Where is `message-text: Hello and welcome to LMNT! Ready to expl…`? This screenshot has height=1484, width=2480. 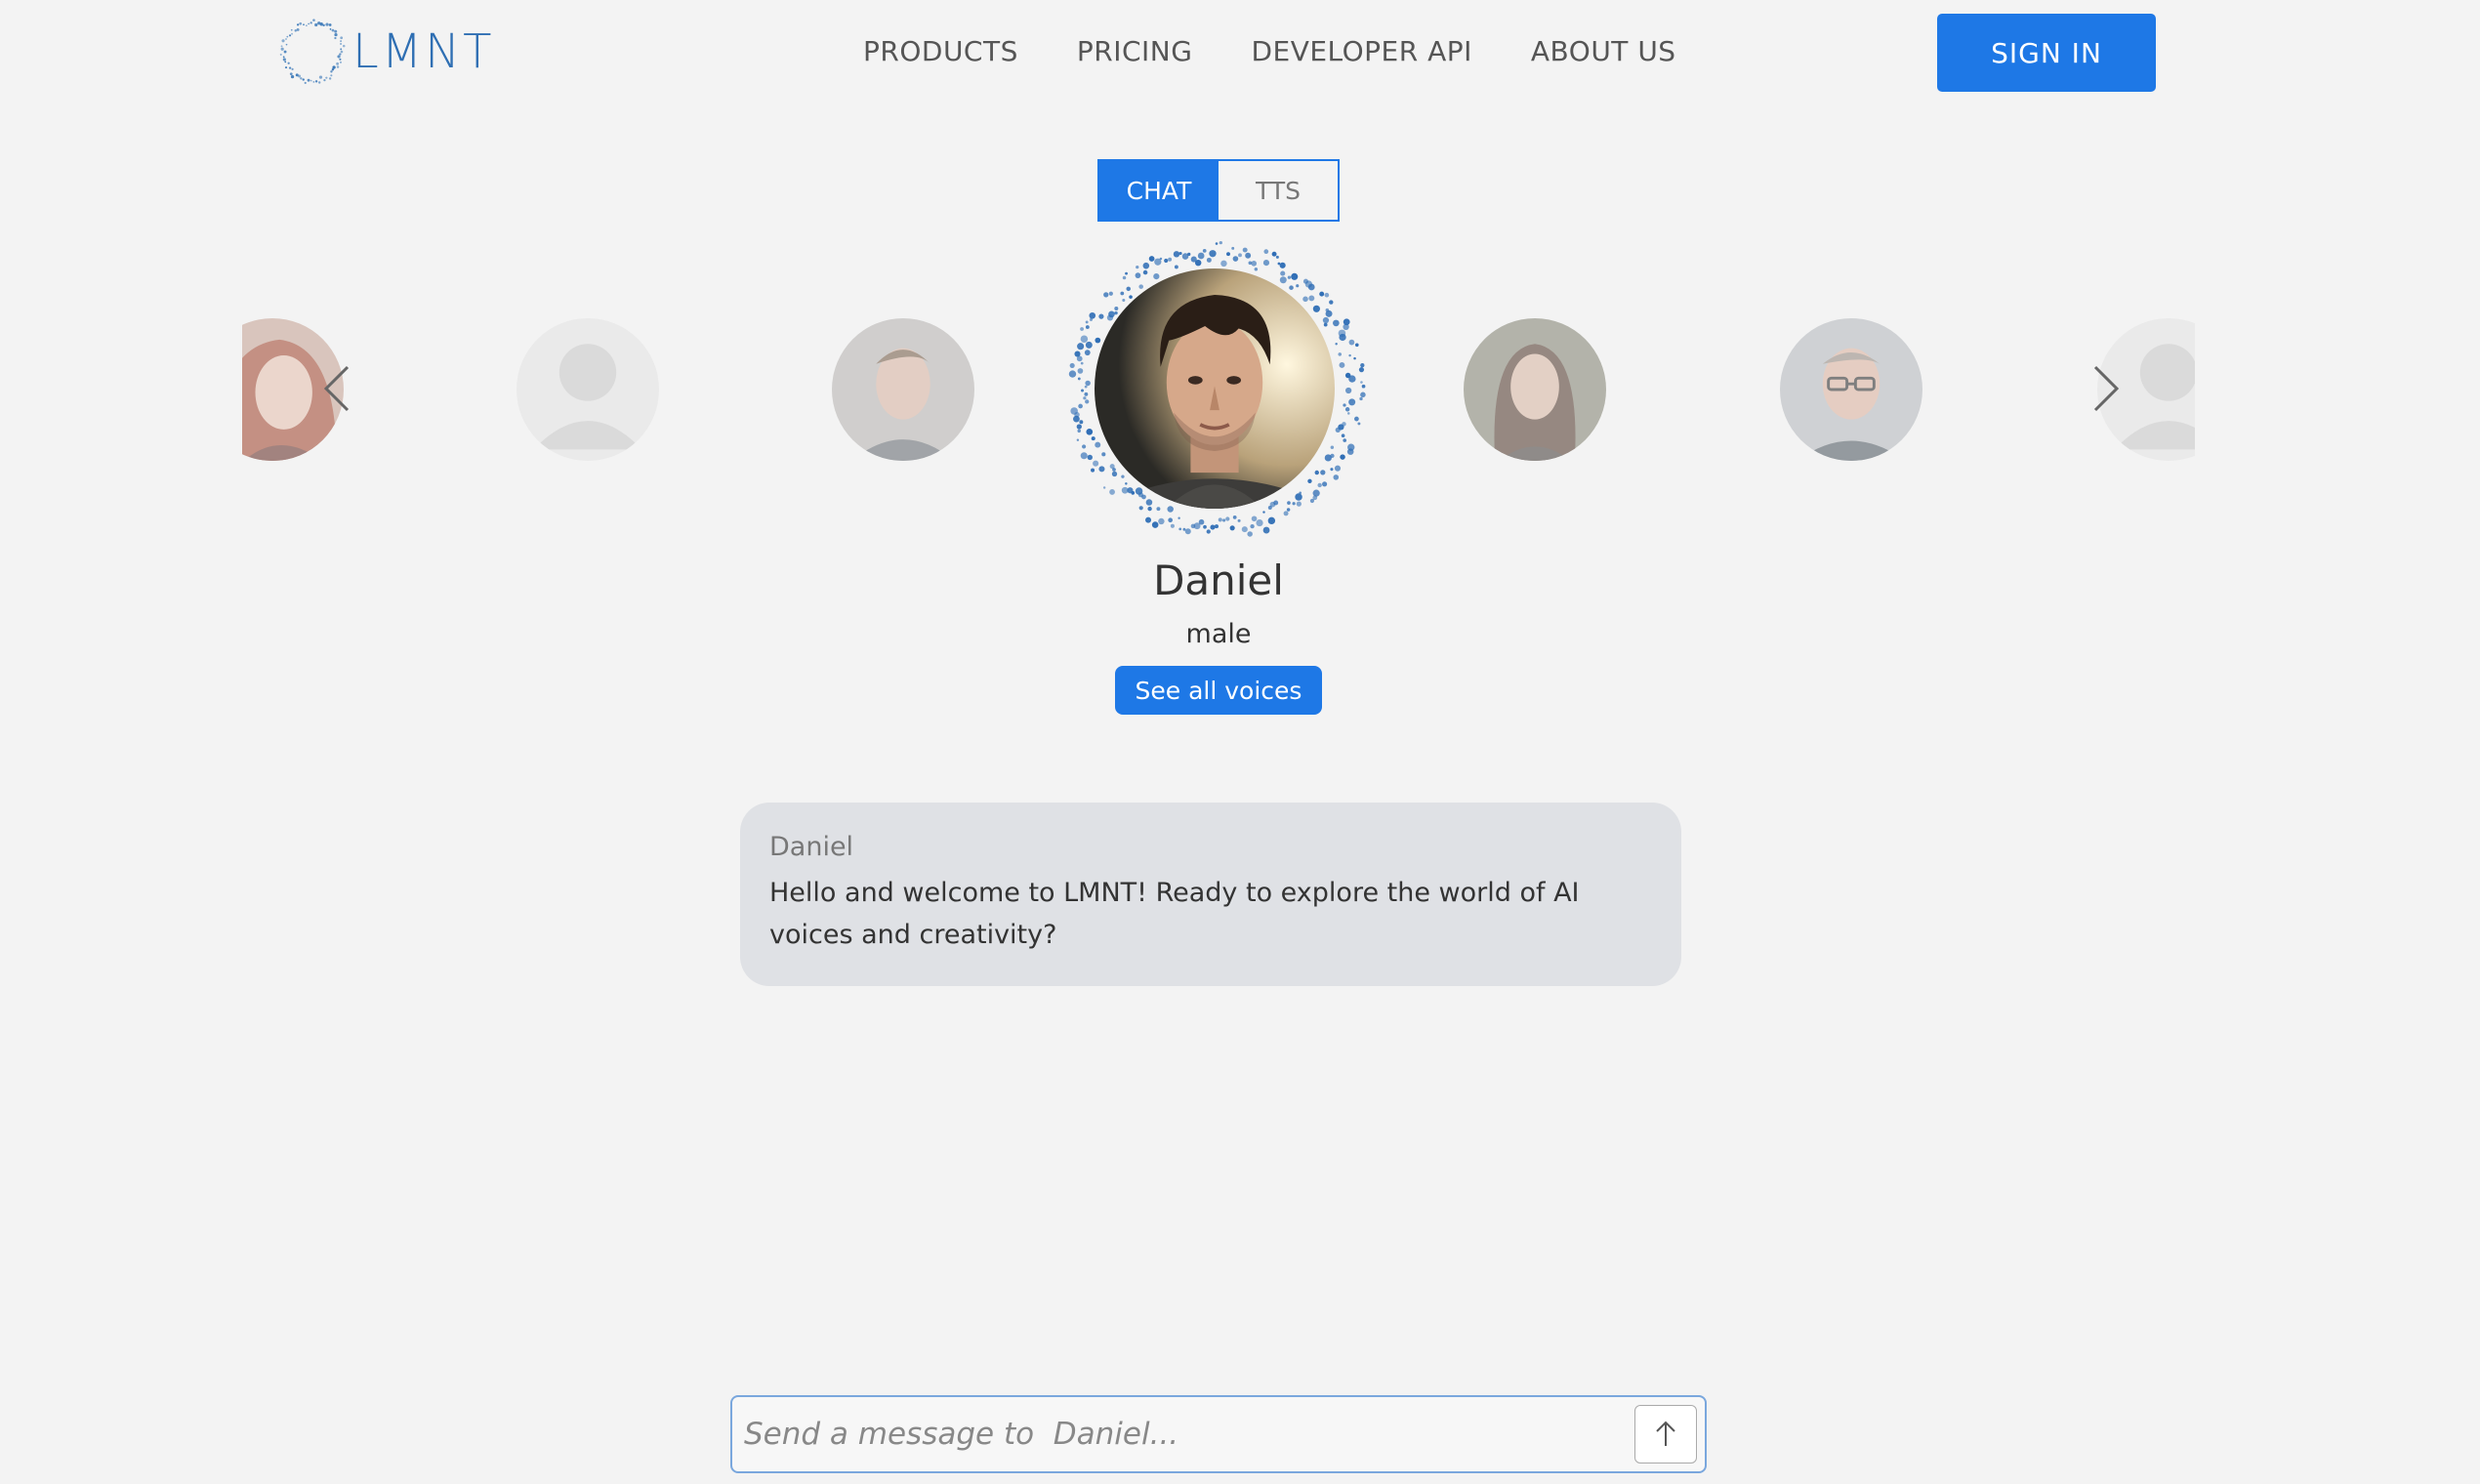 message-text: Hello and welcome to LMNT! Ready to expl… is located at coordinates (1174, 914).